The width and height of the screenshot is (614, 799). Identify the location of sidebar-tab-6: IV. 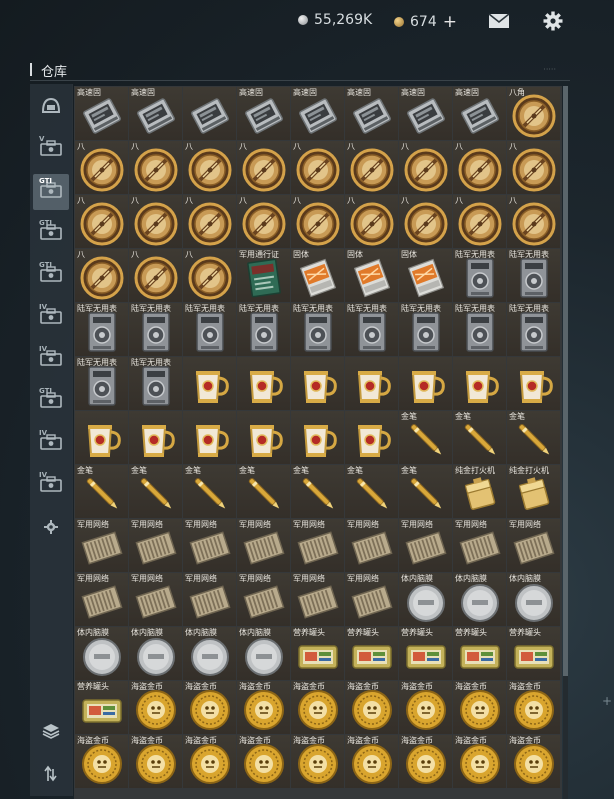
(51, 318).